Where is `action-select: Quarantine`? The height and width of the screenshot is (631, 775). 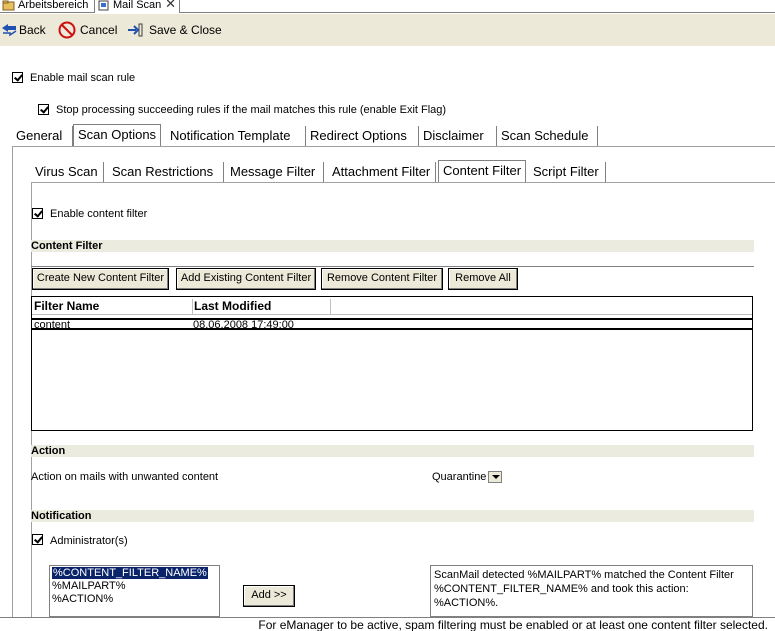 action-select: Quarantine is located at coordinates (467, 477).